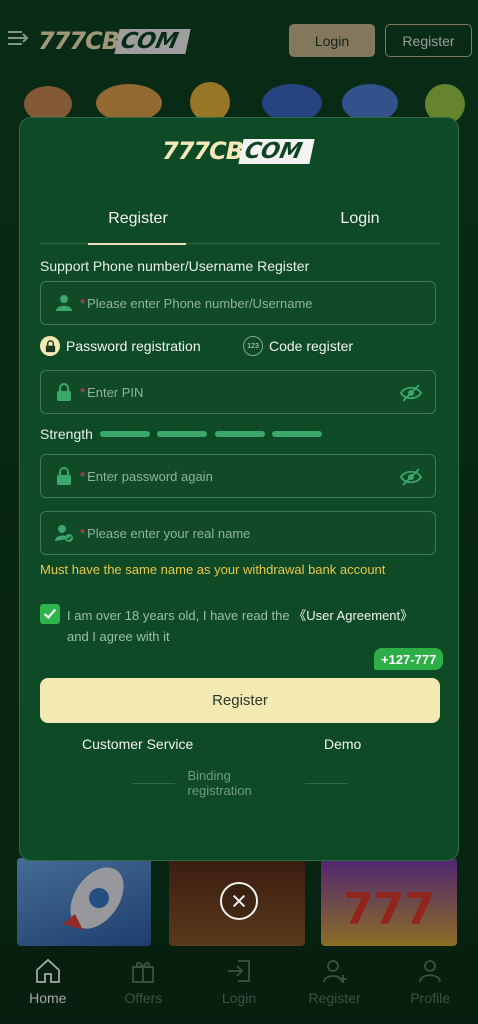 This screenshot has height=1024, width=478. What do you see at coordinates (203, 151) in the screenshot?
I see `modal-logo-main: 777CB` at bounding box center [203, 151].